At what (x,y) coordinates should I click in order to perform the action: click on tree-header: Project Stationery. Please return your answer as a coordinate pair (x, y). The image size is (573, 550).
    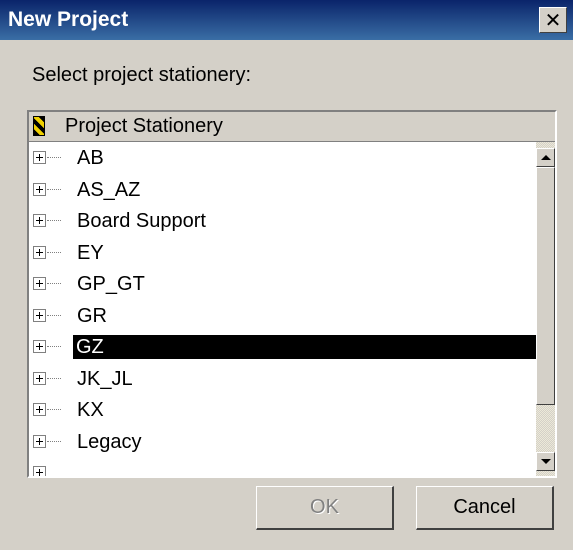
    Looking at the image, I should click on (292, 127).